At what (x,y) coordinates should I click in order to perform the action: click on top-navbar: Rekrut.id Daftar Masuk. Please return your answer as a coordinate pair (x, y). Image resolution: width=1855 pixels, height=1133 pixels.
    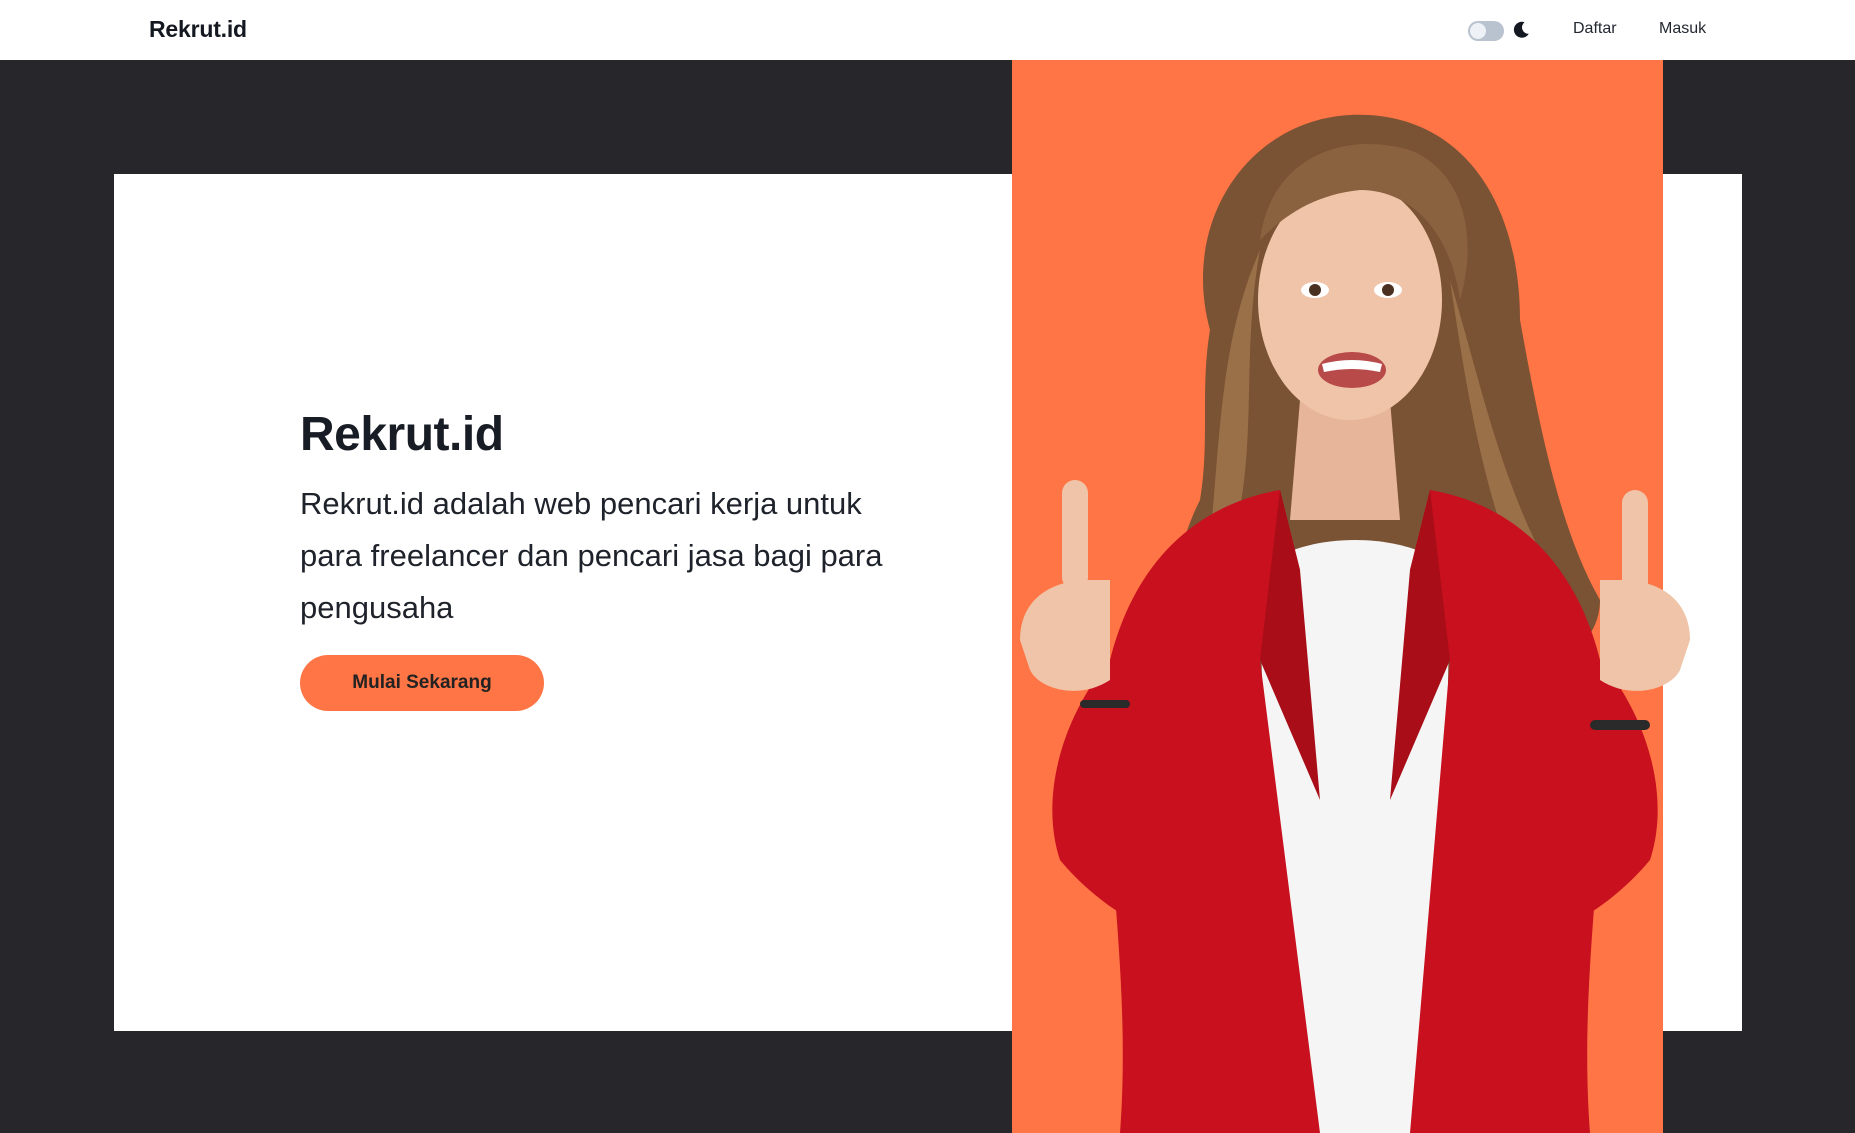
    Looking at the image, I should click on (927, 30).